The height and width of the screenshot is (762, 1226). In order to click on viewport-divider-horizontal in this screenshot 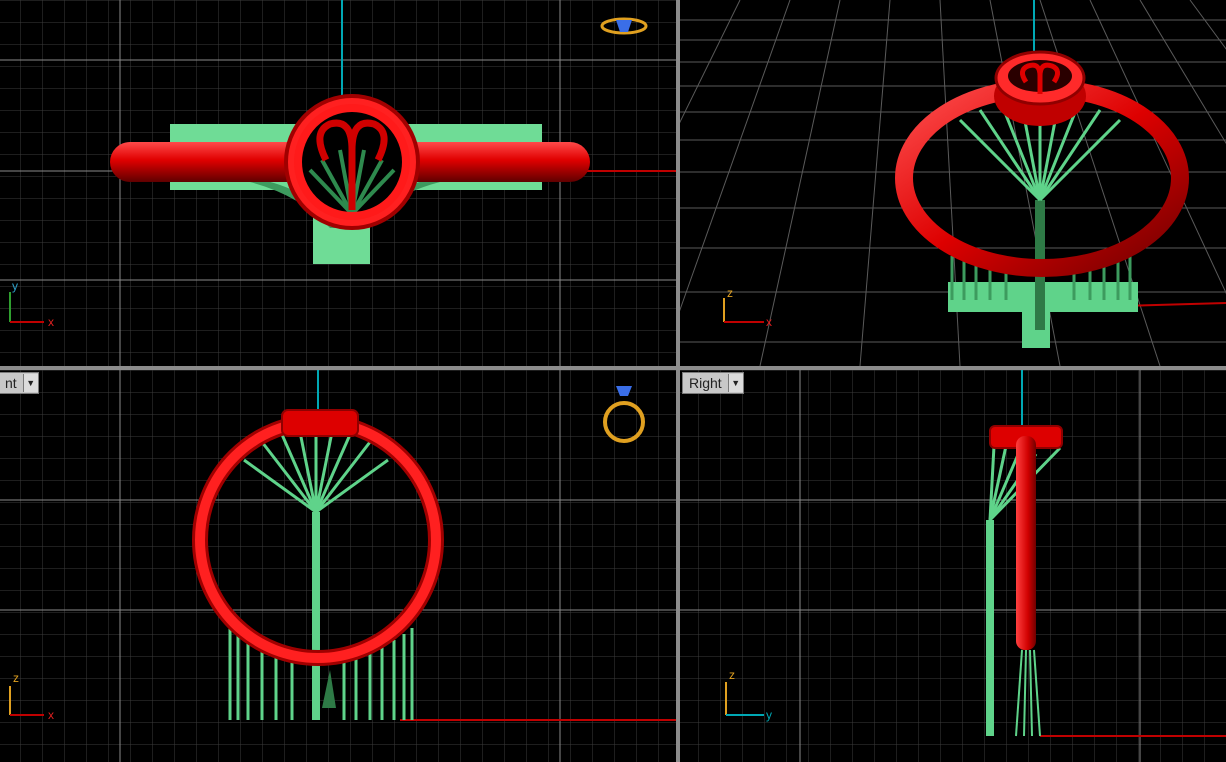, I will do `click(613, 368)`.